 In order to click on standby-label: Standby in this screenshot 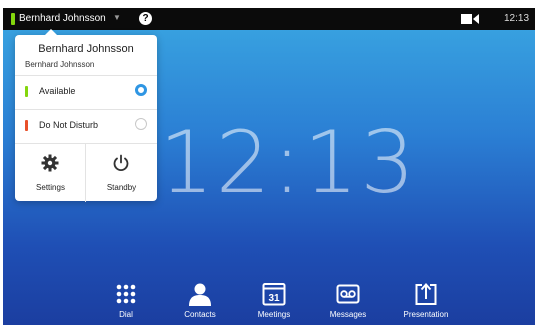, I will do `click(121, 187)`.